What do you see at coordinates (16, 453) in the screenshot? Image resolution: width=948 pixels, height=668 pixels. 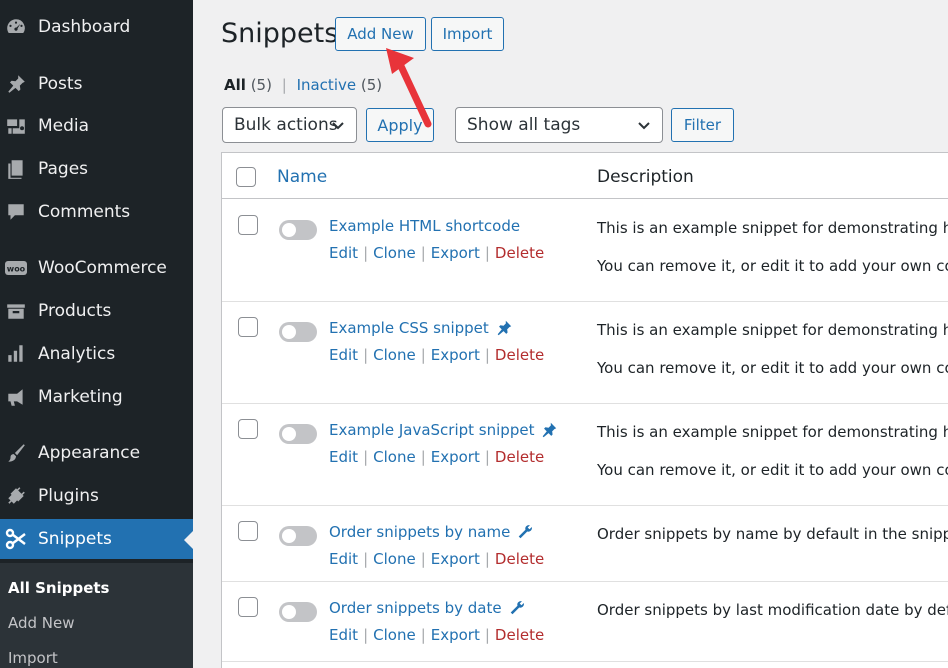 I see `brush-icon` at bounding box center [16, 453].